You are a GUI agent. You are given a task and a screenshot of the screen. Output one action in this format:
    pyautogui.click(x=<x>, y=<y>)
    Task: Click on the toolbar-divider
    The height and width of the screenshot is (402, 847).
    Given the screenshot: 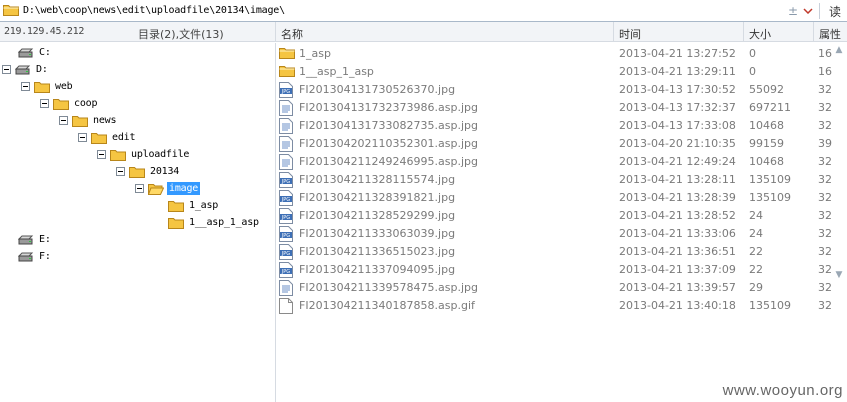 What is the action you would take?
    pyautogui.click(x=819, y=11)
    